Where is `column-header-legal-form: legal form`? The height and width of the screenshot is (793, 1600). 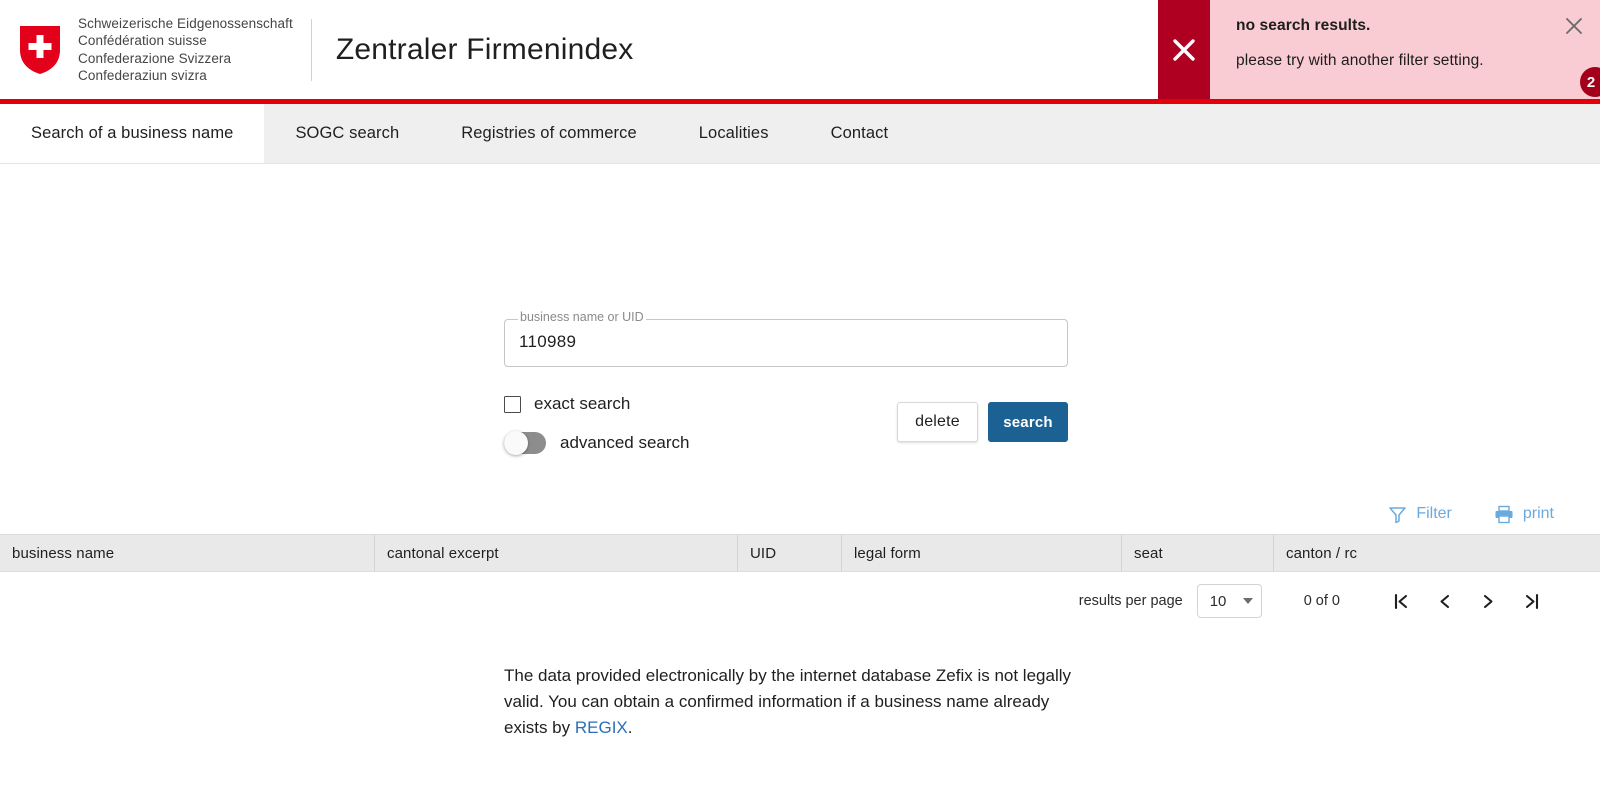 column-header-legal-form: legal form is located at coordinates (982, 553).